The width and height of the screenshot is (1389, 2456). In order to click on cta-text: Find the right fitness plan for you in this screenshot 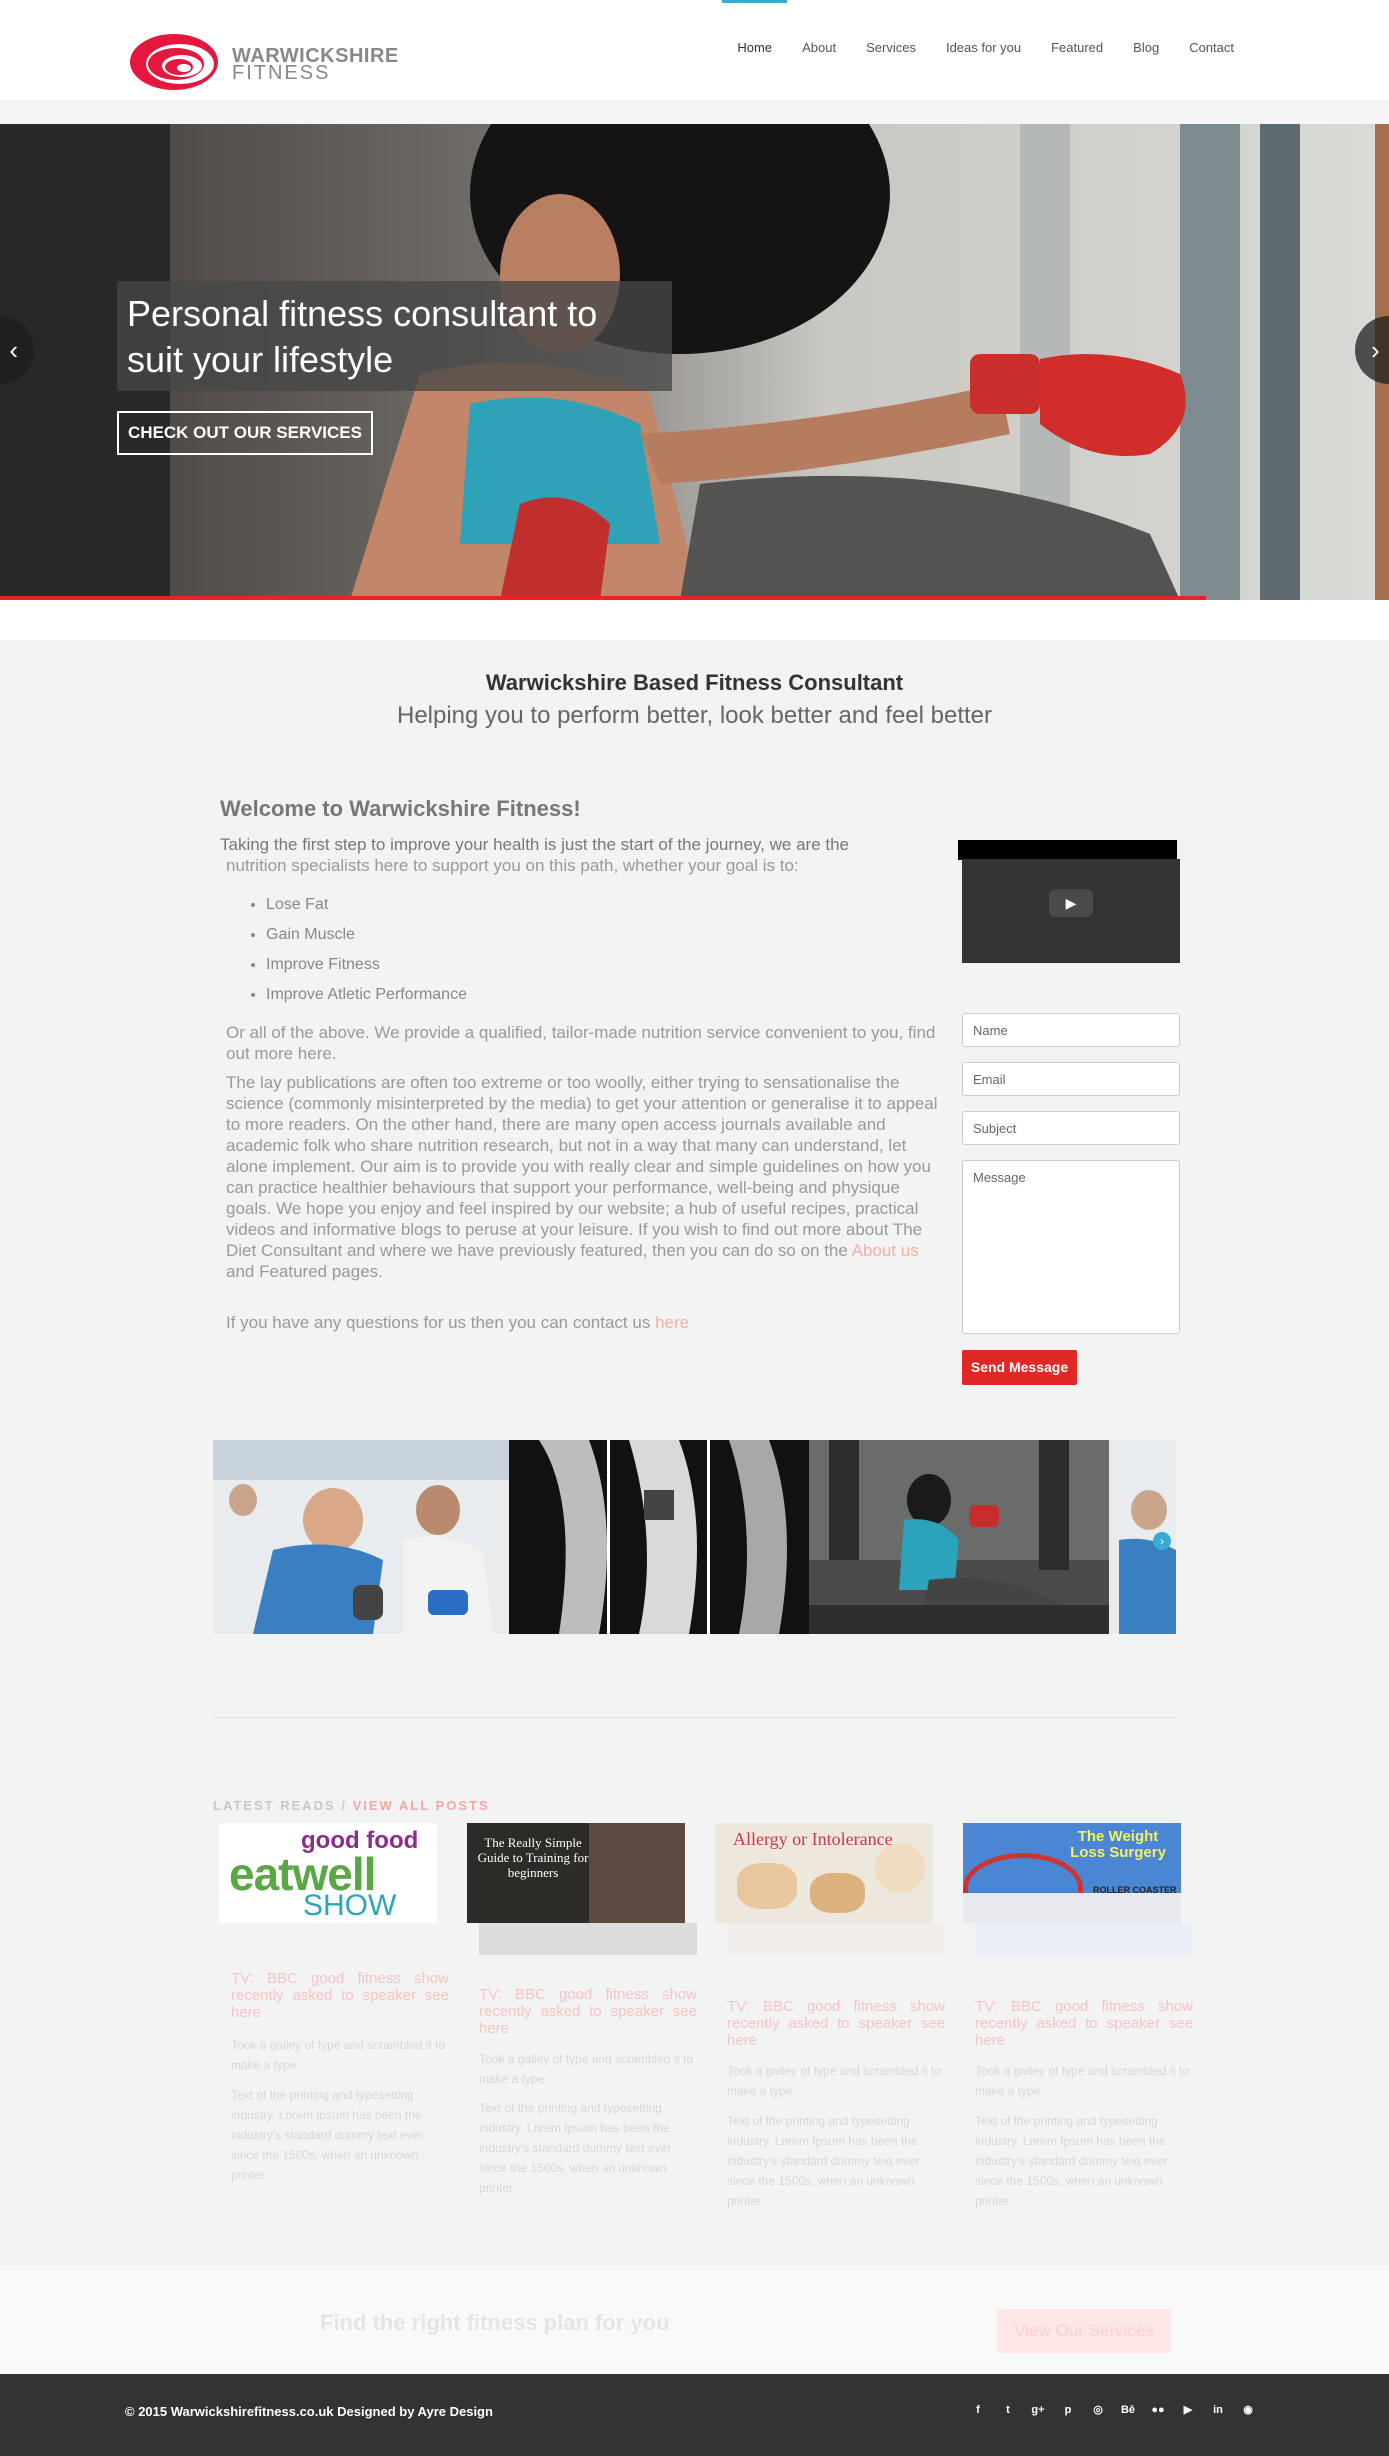, I will do `click(495, 2322)`.